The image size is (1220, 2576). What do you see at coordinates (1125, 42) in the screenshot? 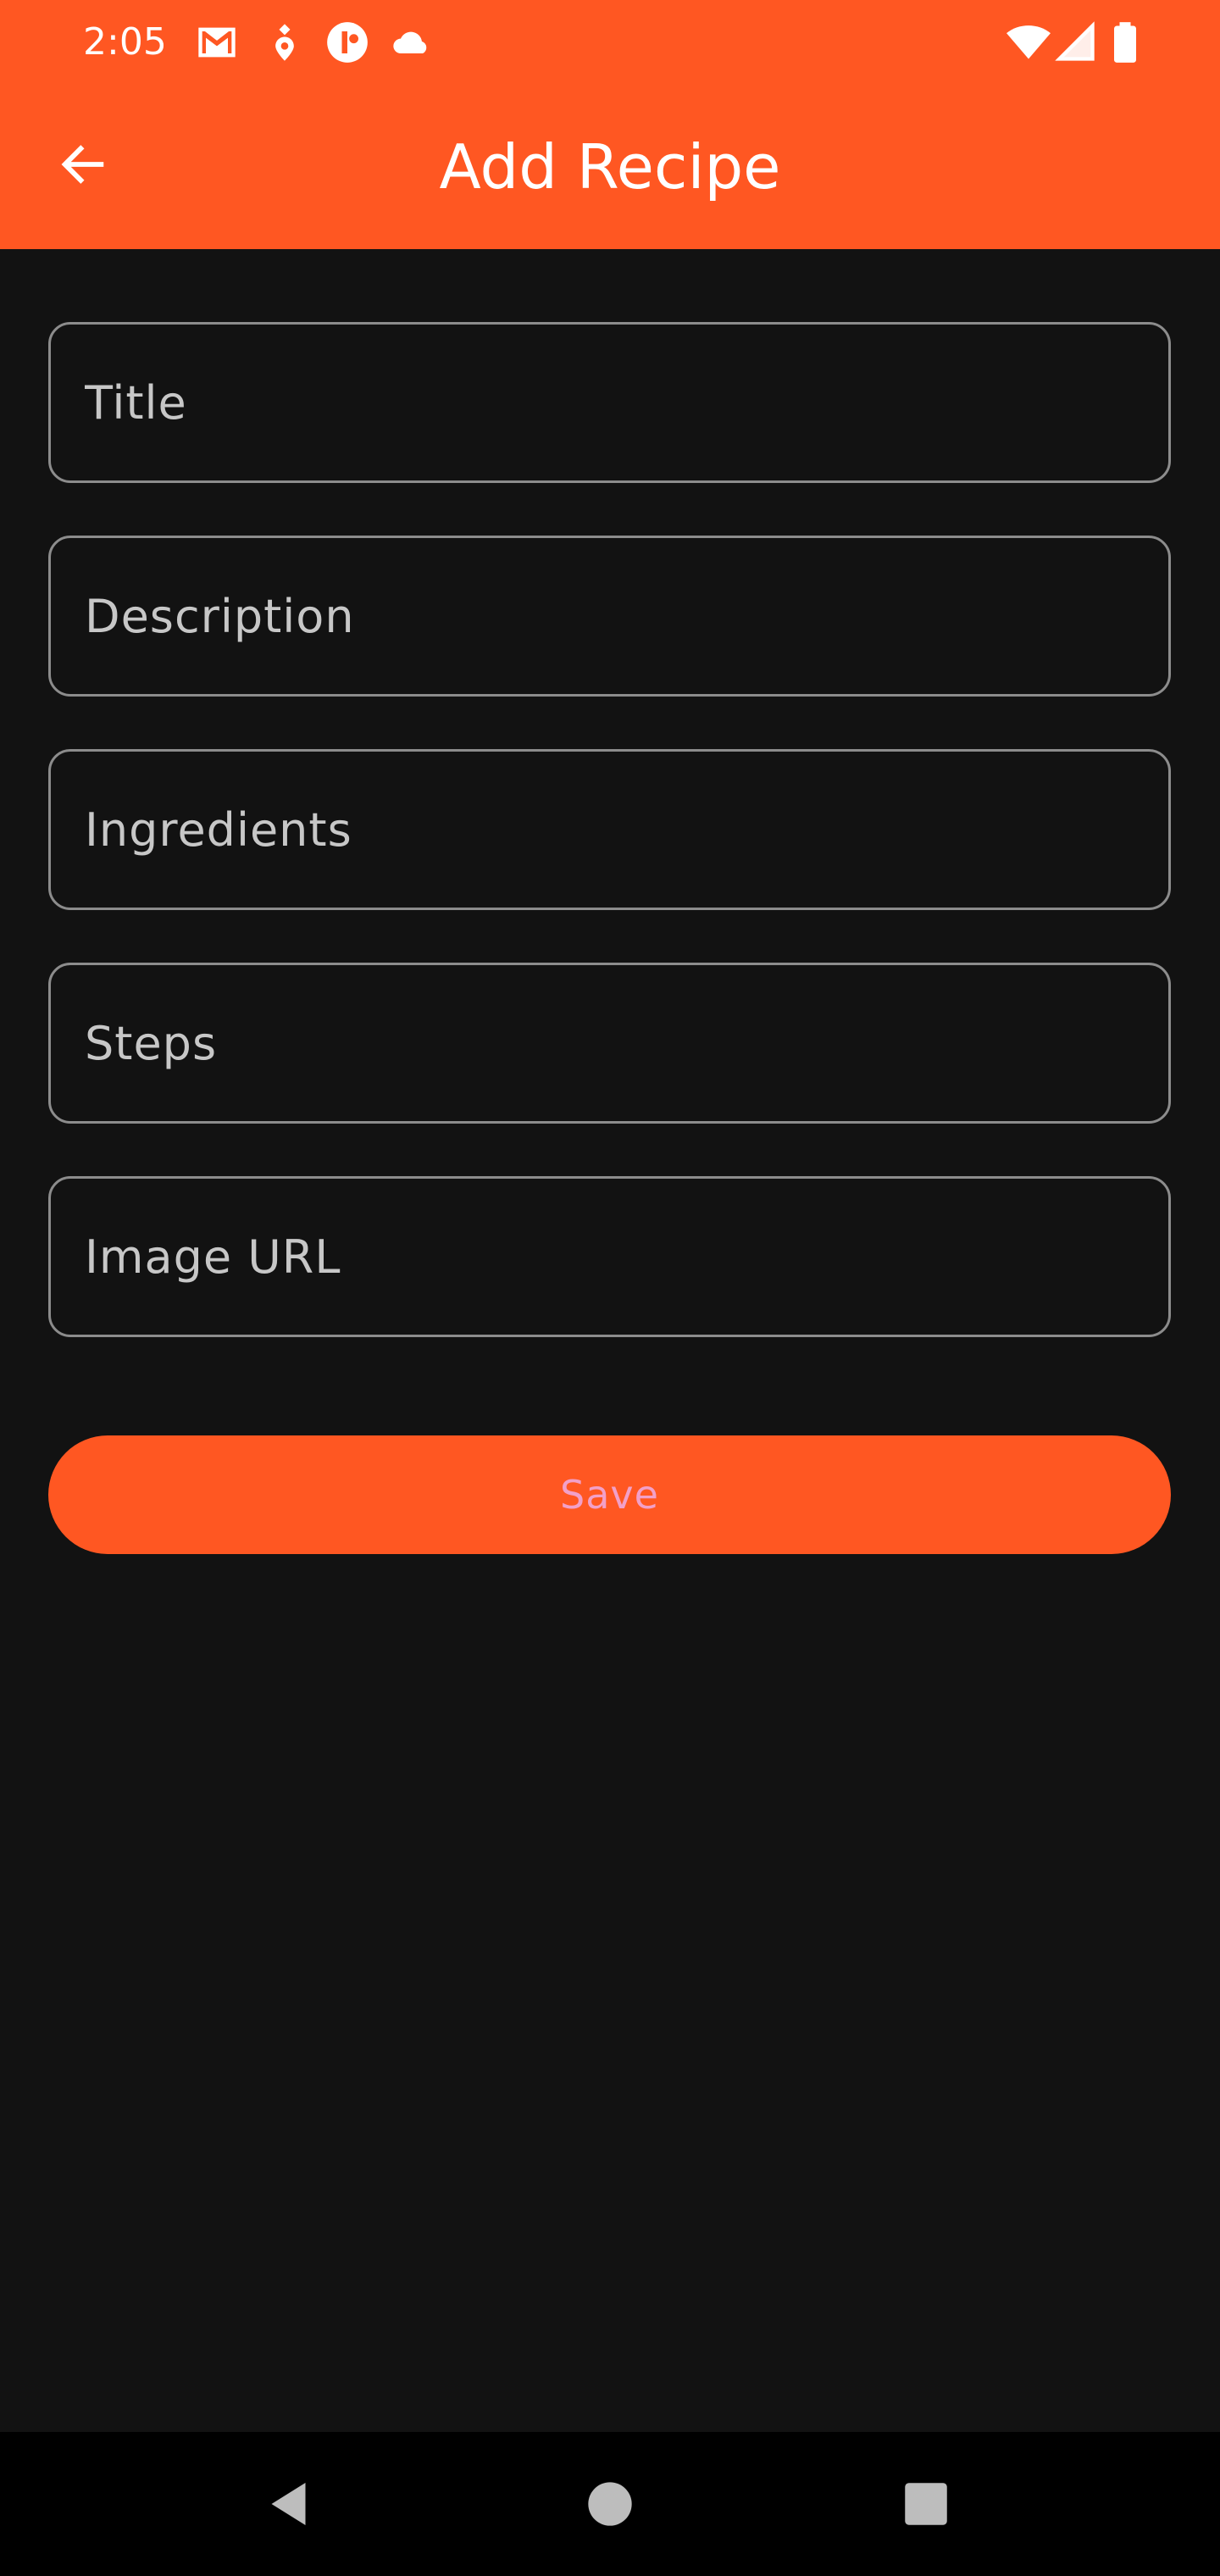
I see `battery-icon` at bounding box center [1125, 42].